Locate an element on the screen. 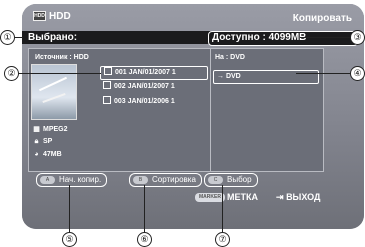 The width and height of the screenshot is (365, 247). header-title: HDD HDD is located at coordinates (52, 16).